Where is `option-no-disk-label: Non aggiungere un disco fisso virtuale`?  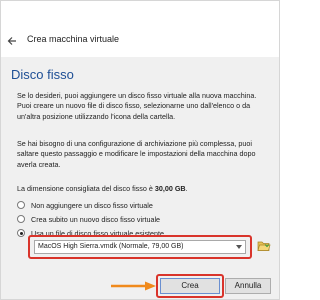
option-no-disk-label: Non aggiungere un disco fisso virtuale is located at coordinates (92, 205).